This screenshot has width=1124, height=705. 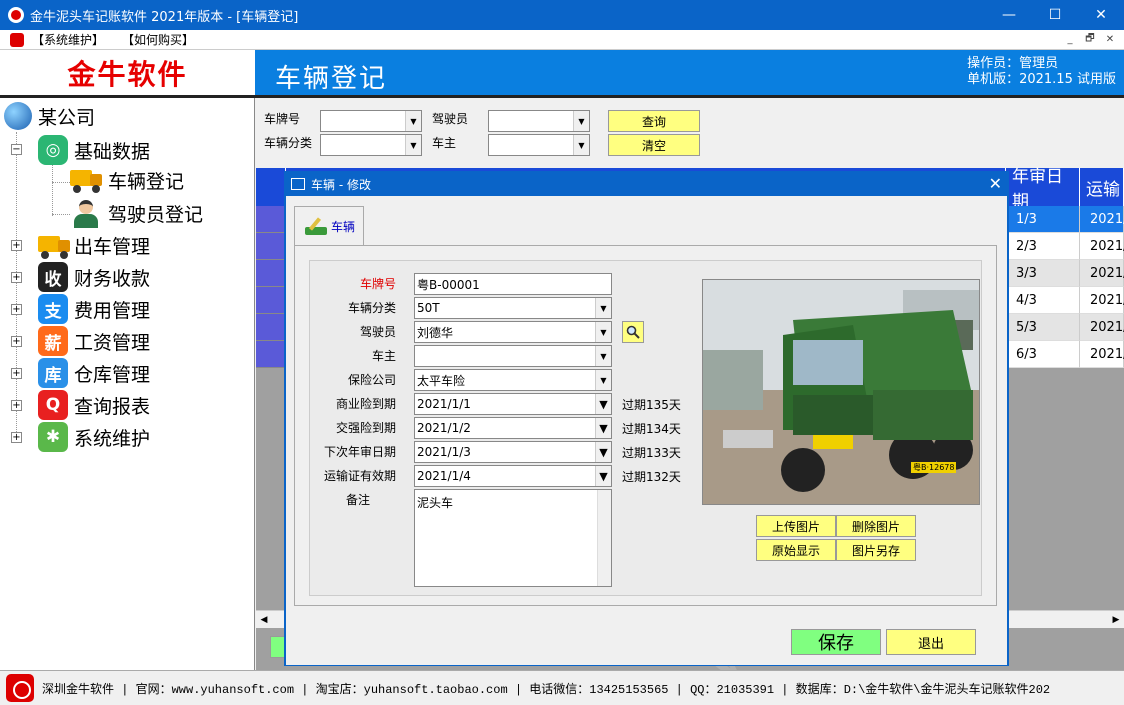 I want to click on tree-item-label: 出车管理, so click(x=112, y=246).